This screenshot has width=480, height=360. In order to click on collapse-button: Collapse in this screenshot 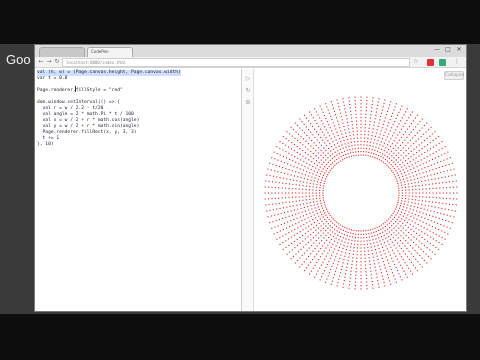, I will do `click(454, 75)`.